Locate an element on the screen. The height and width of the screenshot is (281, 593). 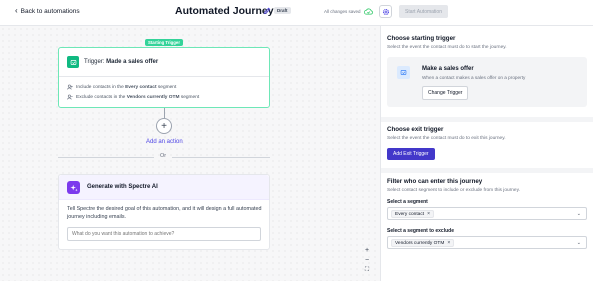
spectre-goal-input is located at coordinates (164, 234).